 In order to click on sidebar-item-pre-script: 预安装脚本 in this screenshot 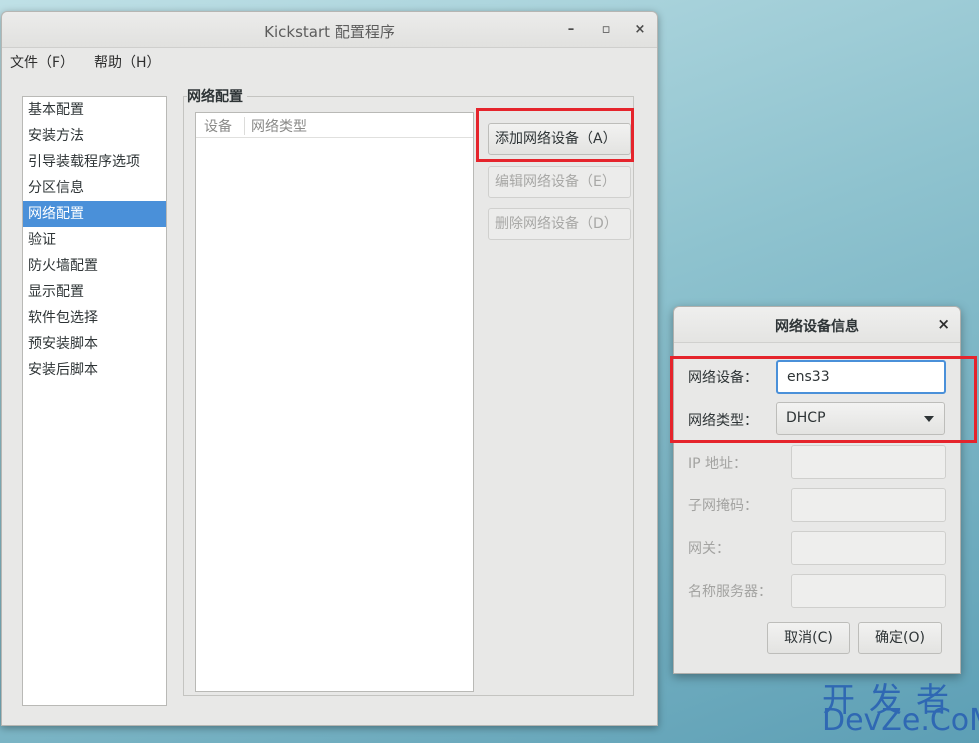, I will do `click(94, 344)`.